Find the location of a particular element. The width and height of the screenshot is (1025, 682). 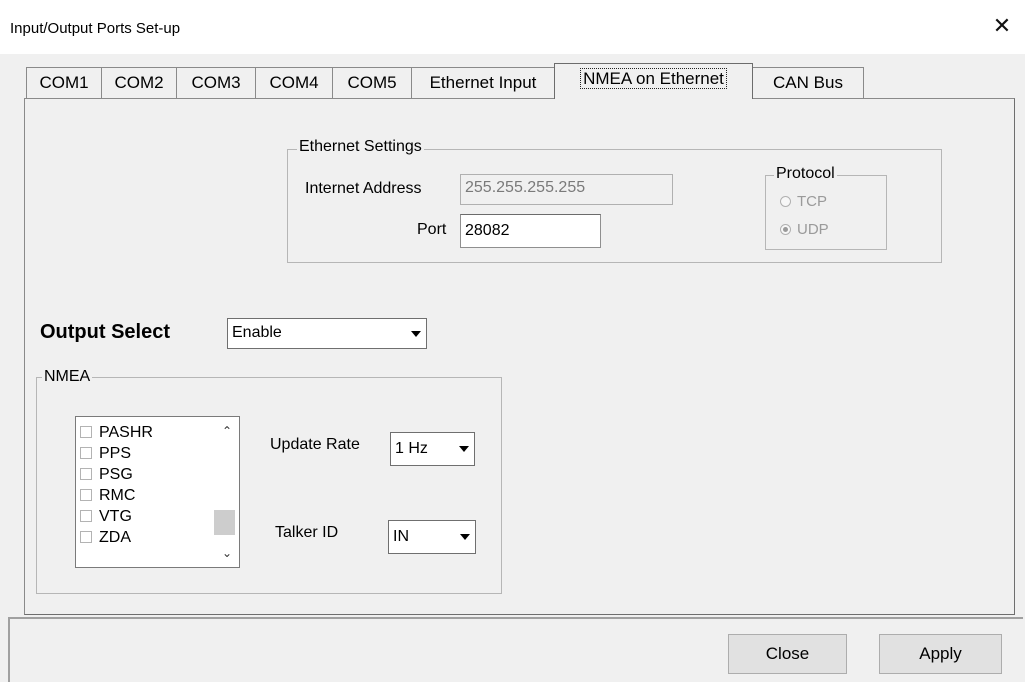

active-tab-gap is located at coordinates (653, 98).